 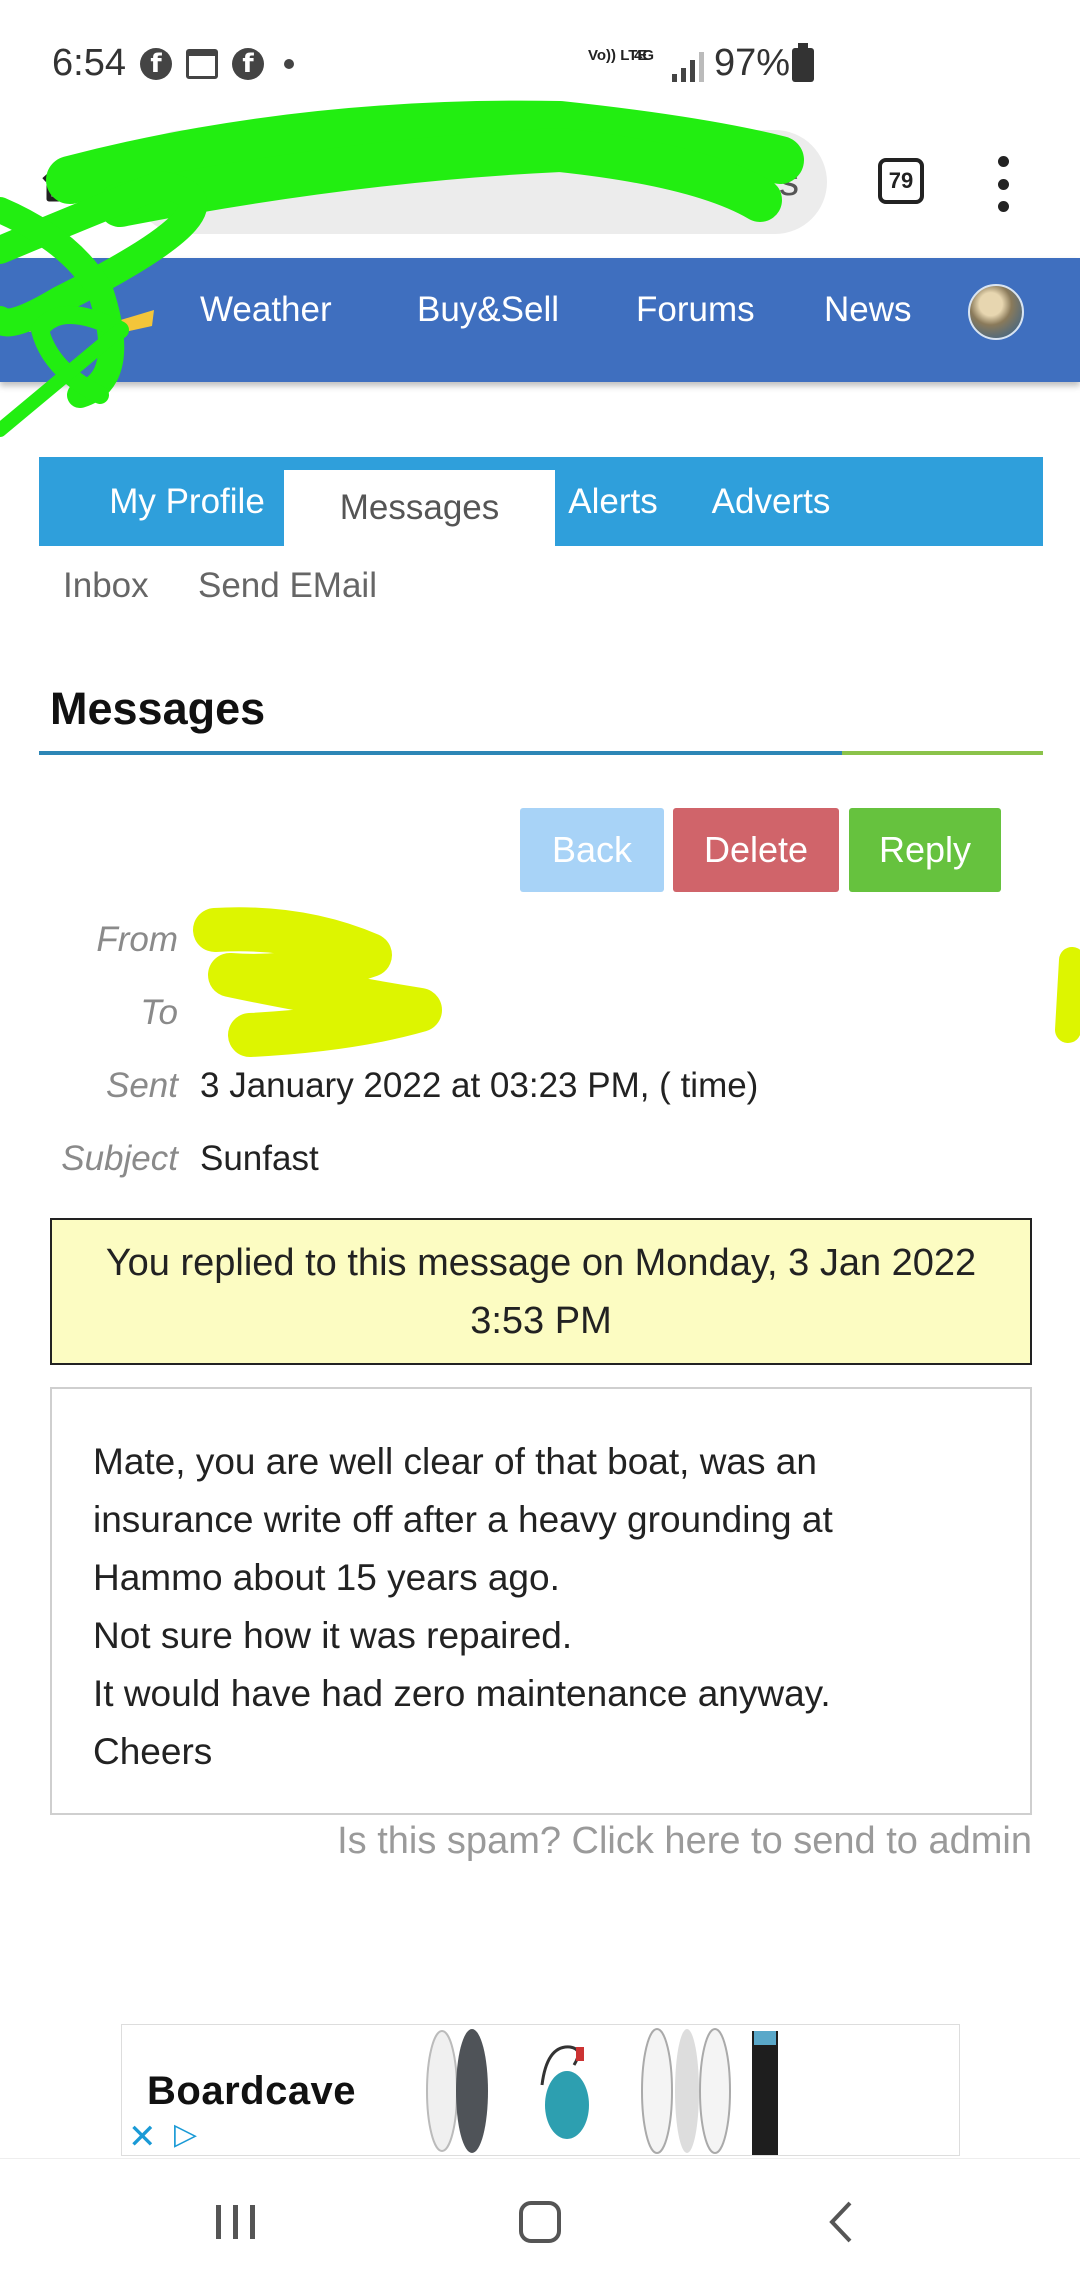 I want to click on home-nav-icon, so click(x=540, y=2222).